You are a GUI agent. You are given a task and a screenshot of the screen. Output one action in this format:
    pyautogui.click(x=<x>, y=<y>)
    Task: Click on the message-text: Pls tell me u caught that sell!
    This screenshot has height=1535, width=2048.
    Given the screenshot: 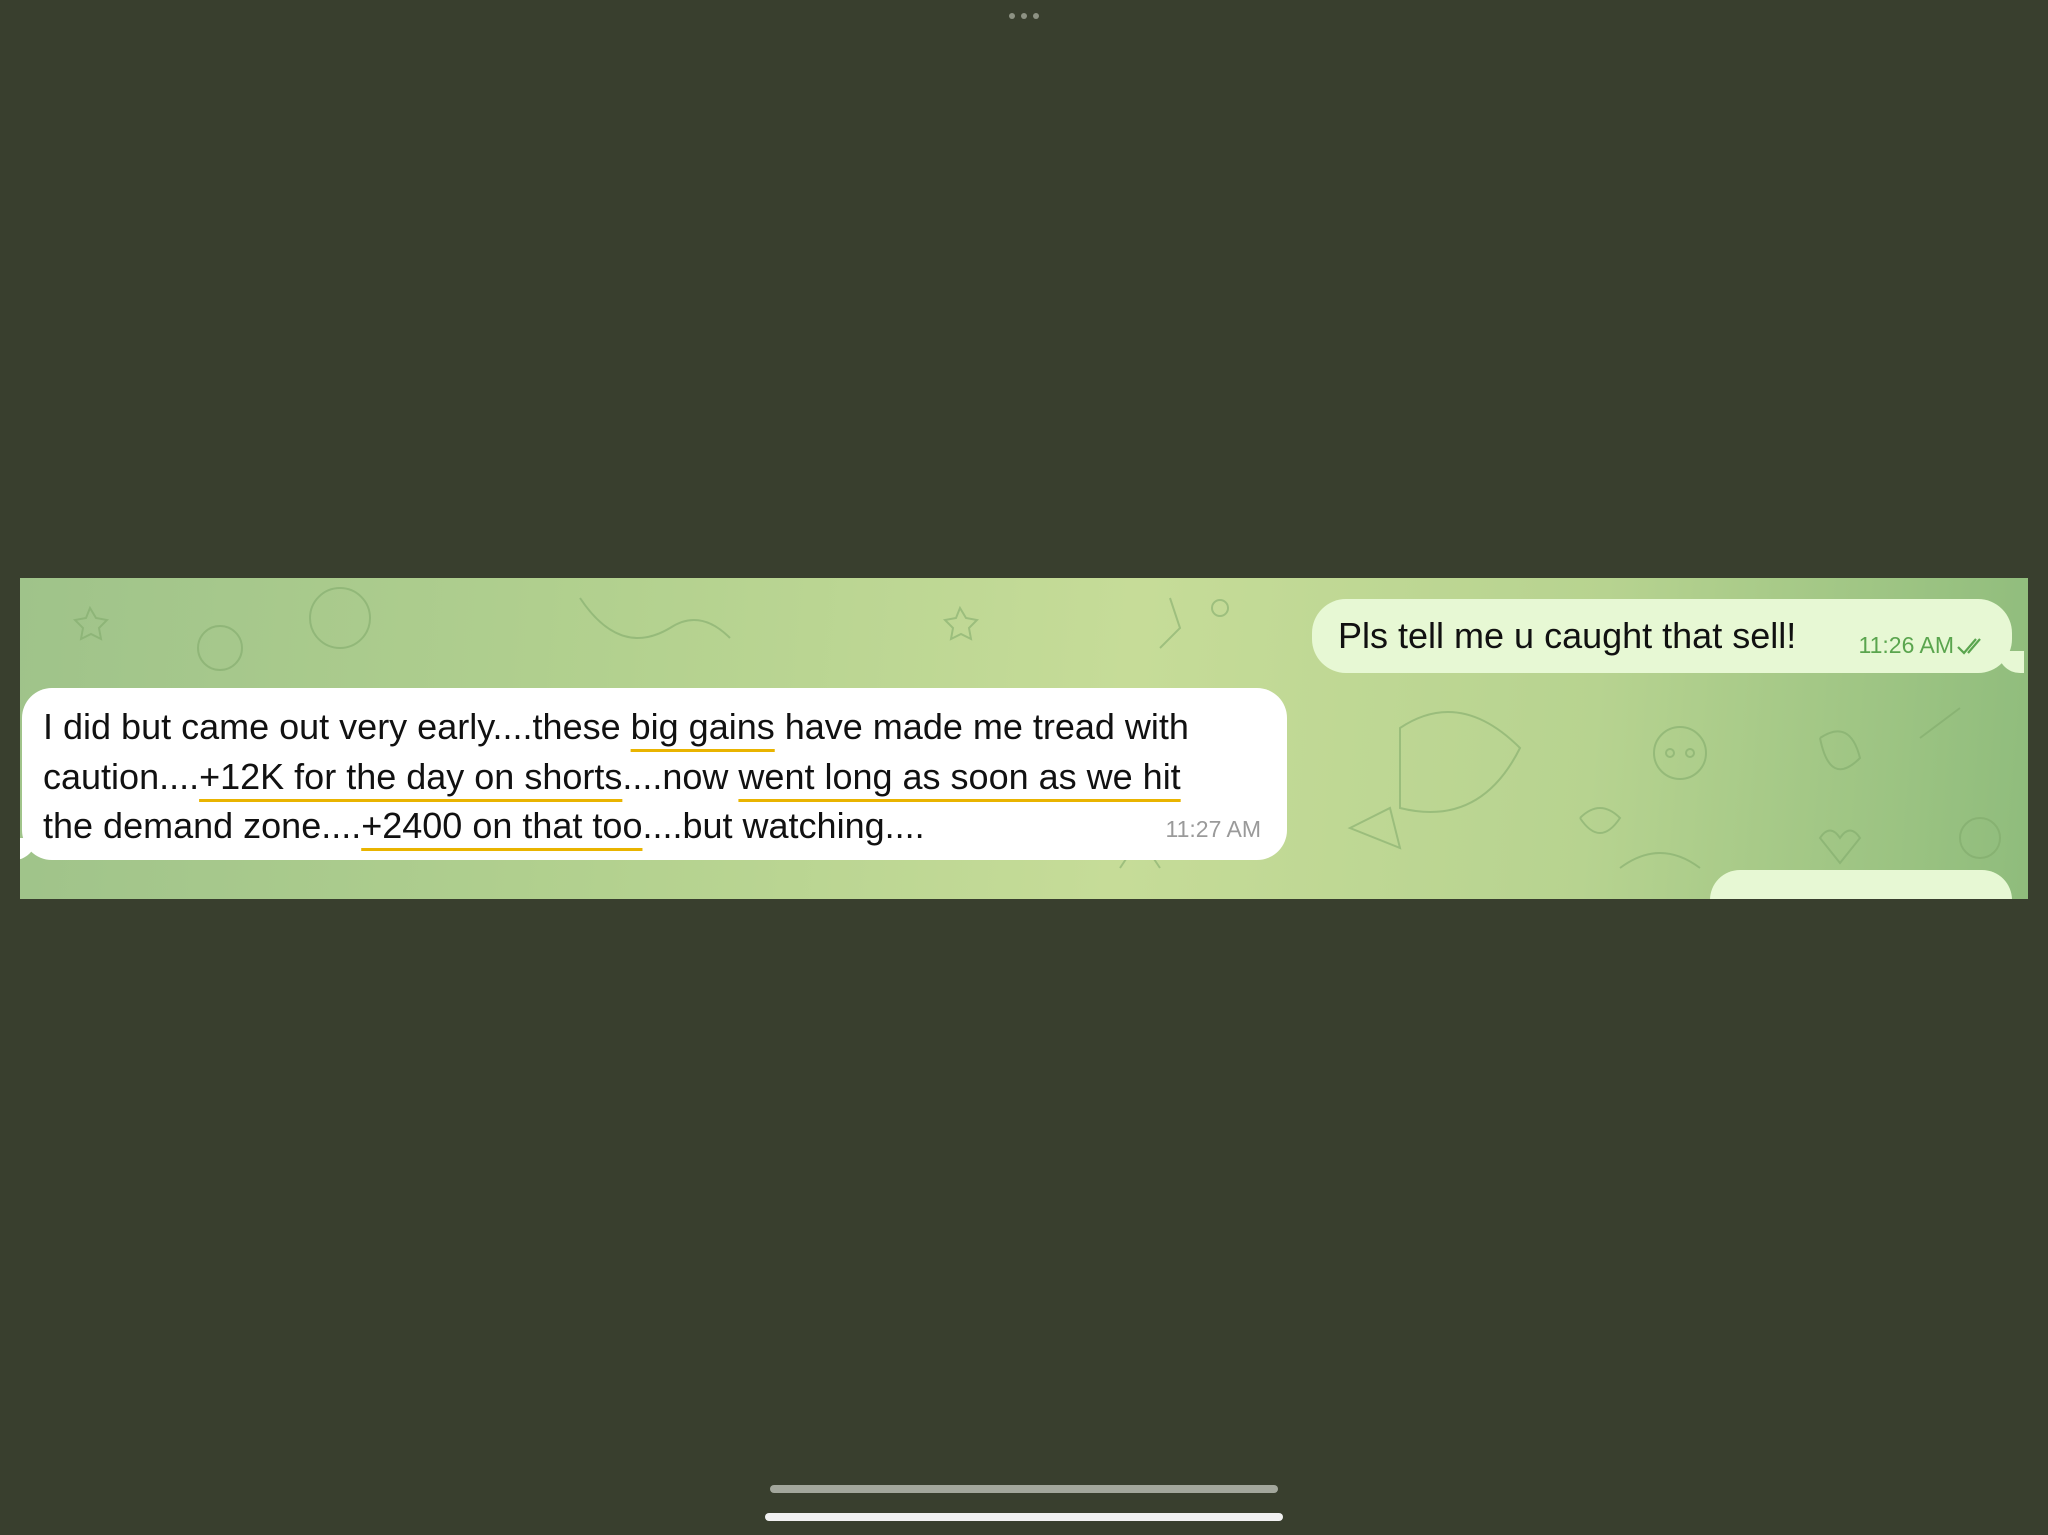 What is the action you would take?
    pyautogui.click(x=1567, y=635)
    